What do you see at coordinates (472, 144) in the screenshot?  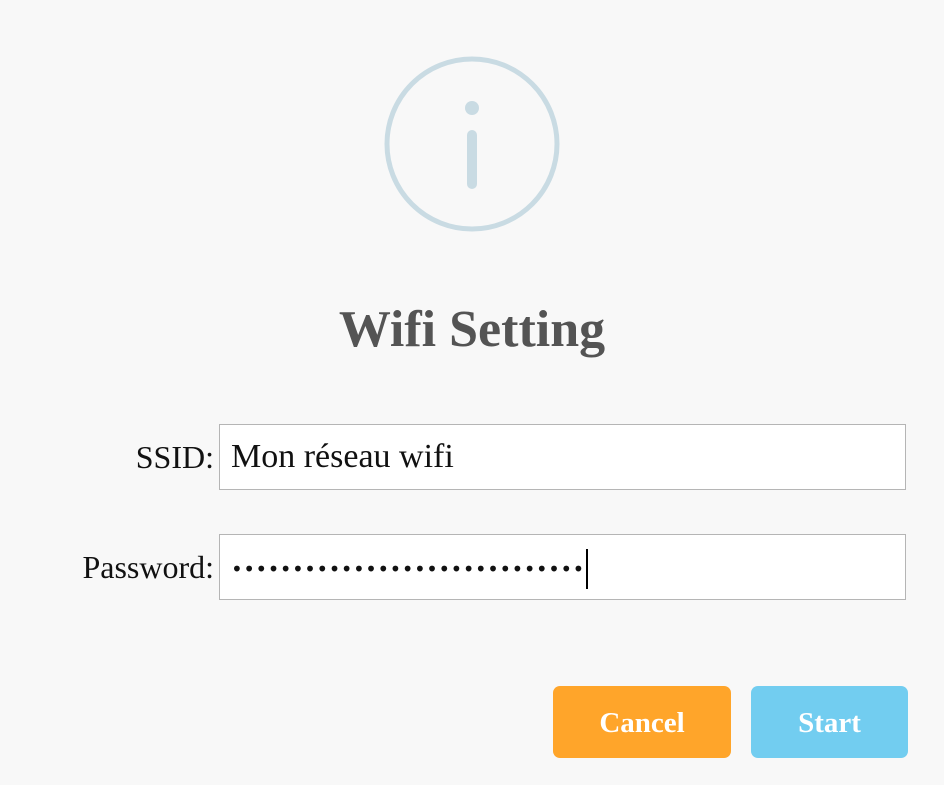 I see `info-icon` at bounding box center [472, 144].